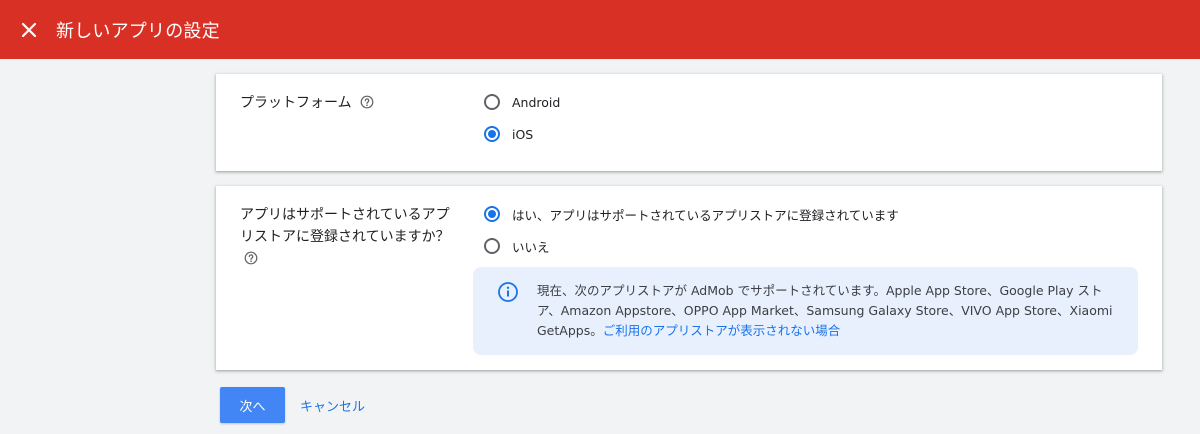 This screenshot has width=1200, height=434. Describe the element at coordinates (523, 134) in the screenshot. I see `radio-ios-label: iOS` at that location.